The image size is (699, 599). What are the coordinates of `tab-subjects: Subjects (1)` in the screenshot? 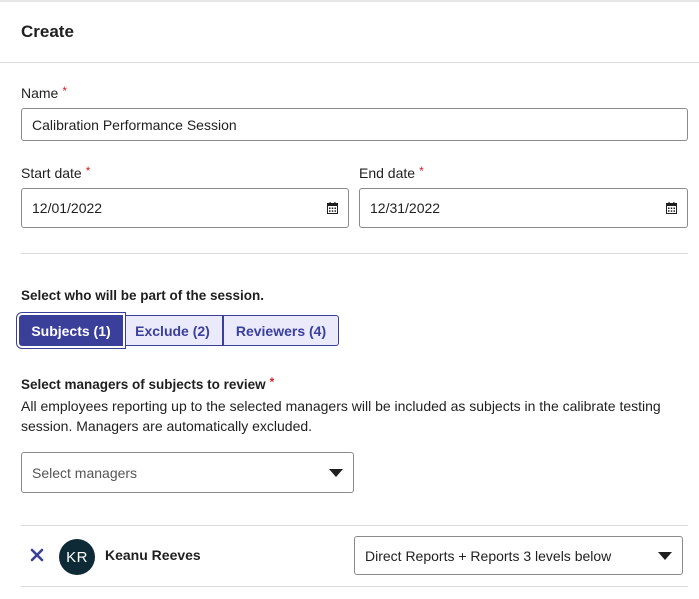 It's located at (71, 330).